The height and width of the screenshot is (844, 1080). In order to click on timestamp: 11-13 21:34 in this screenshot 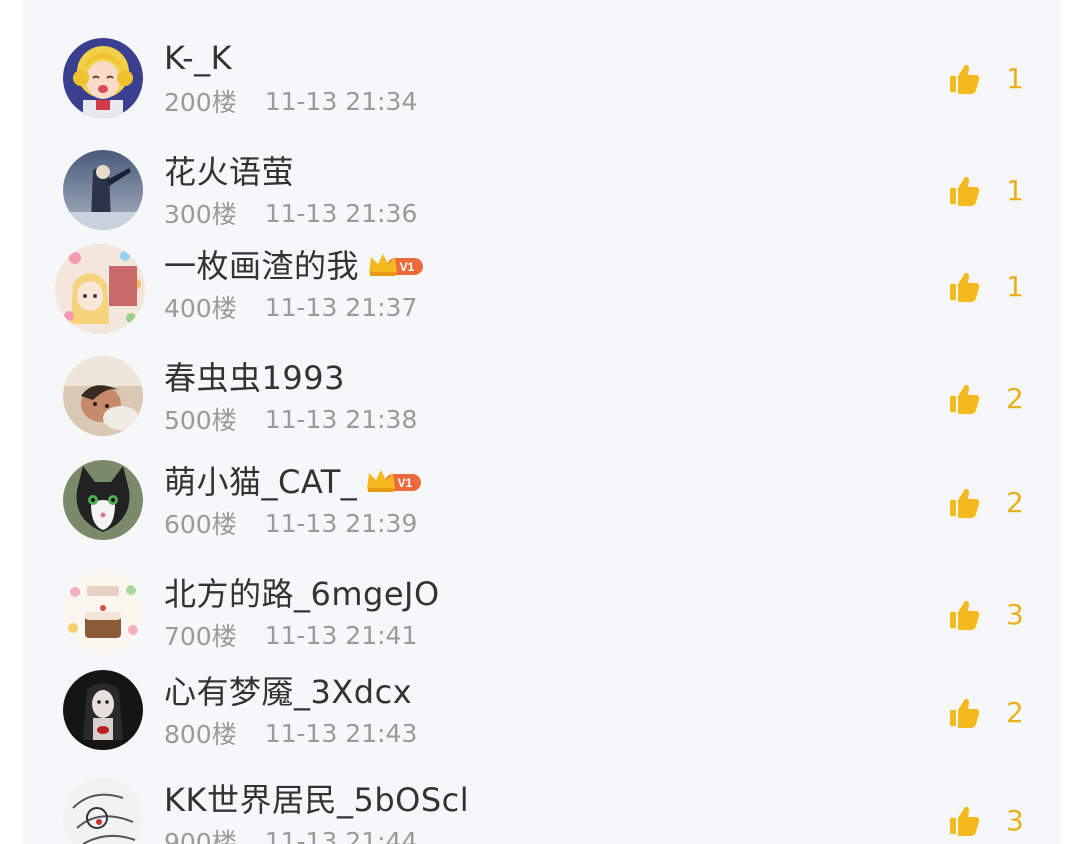, I will do `click(341, 101)`.